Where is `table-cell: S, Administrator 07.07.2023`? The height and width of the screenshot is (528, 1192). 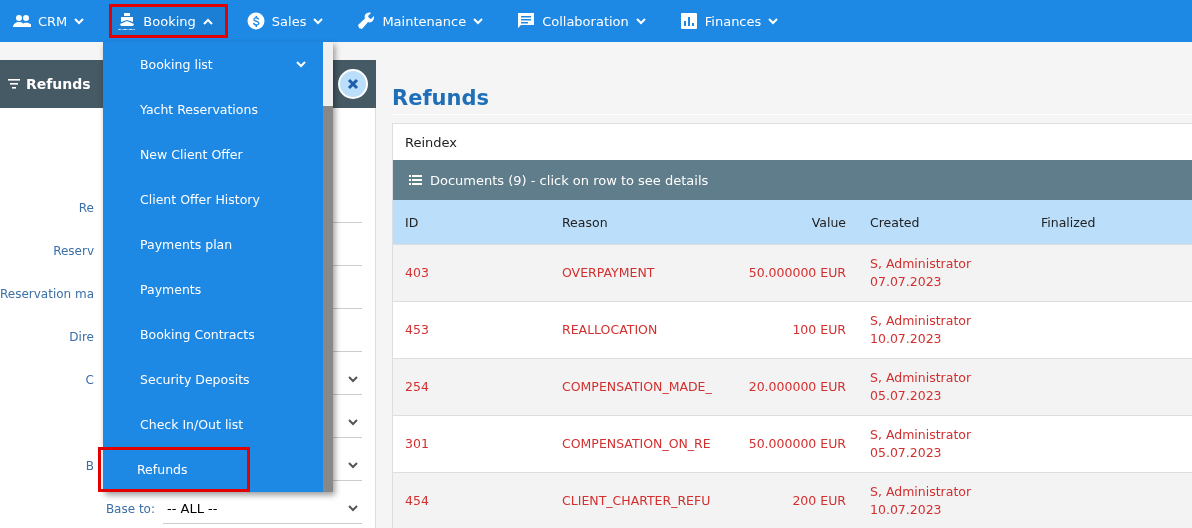
table-cell: S, Administrator 07.07.2023 is located at coordinates (943, 273).